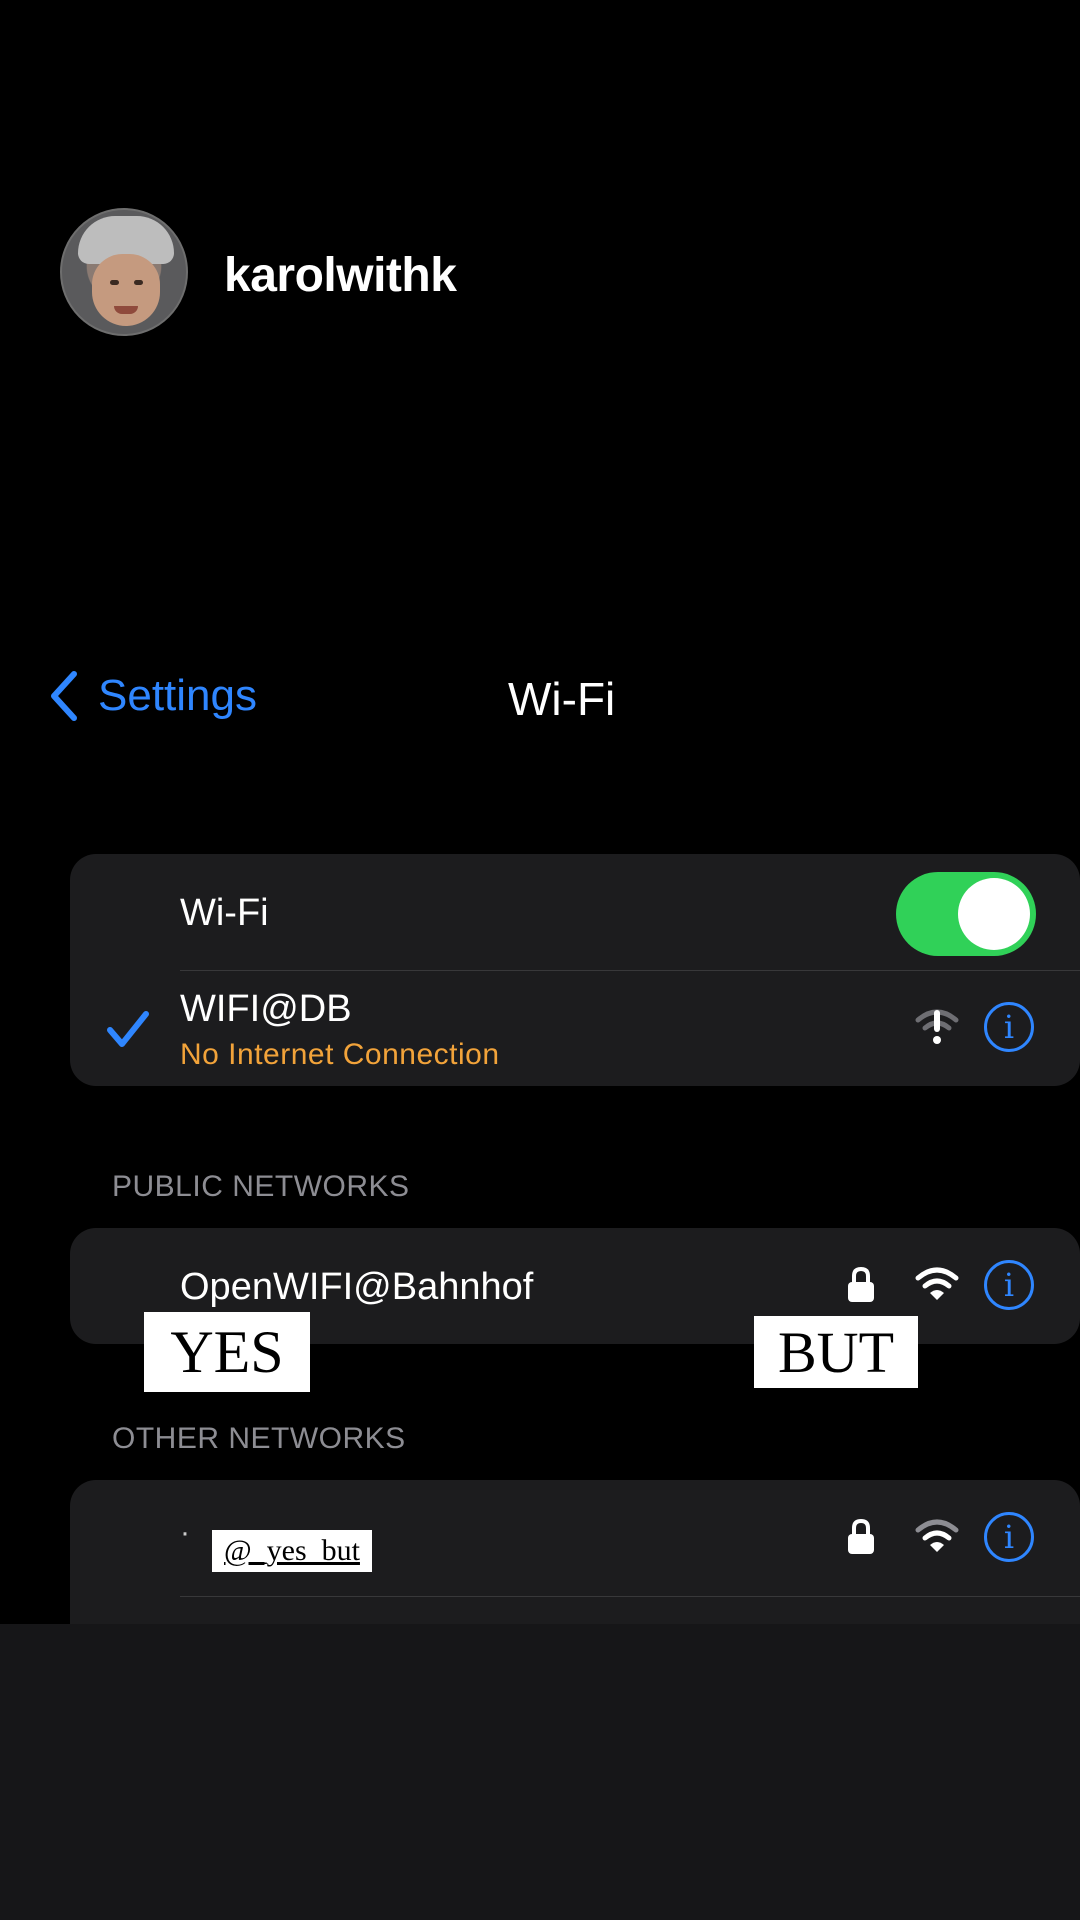  Describe the element at coordinates (836, 1352) in the screenshot. I see `but-sticker: BUT` at that location.